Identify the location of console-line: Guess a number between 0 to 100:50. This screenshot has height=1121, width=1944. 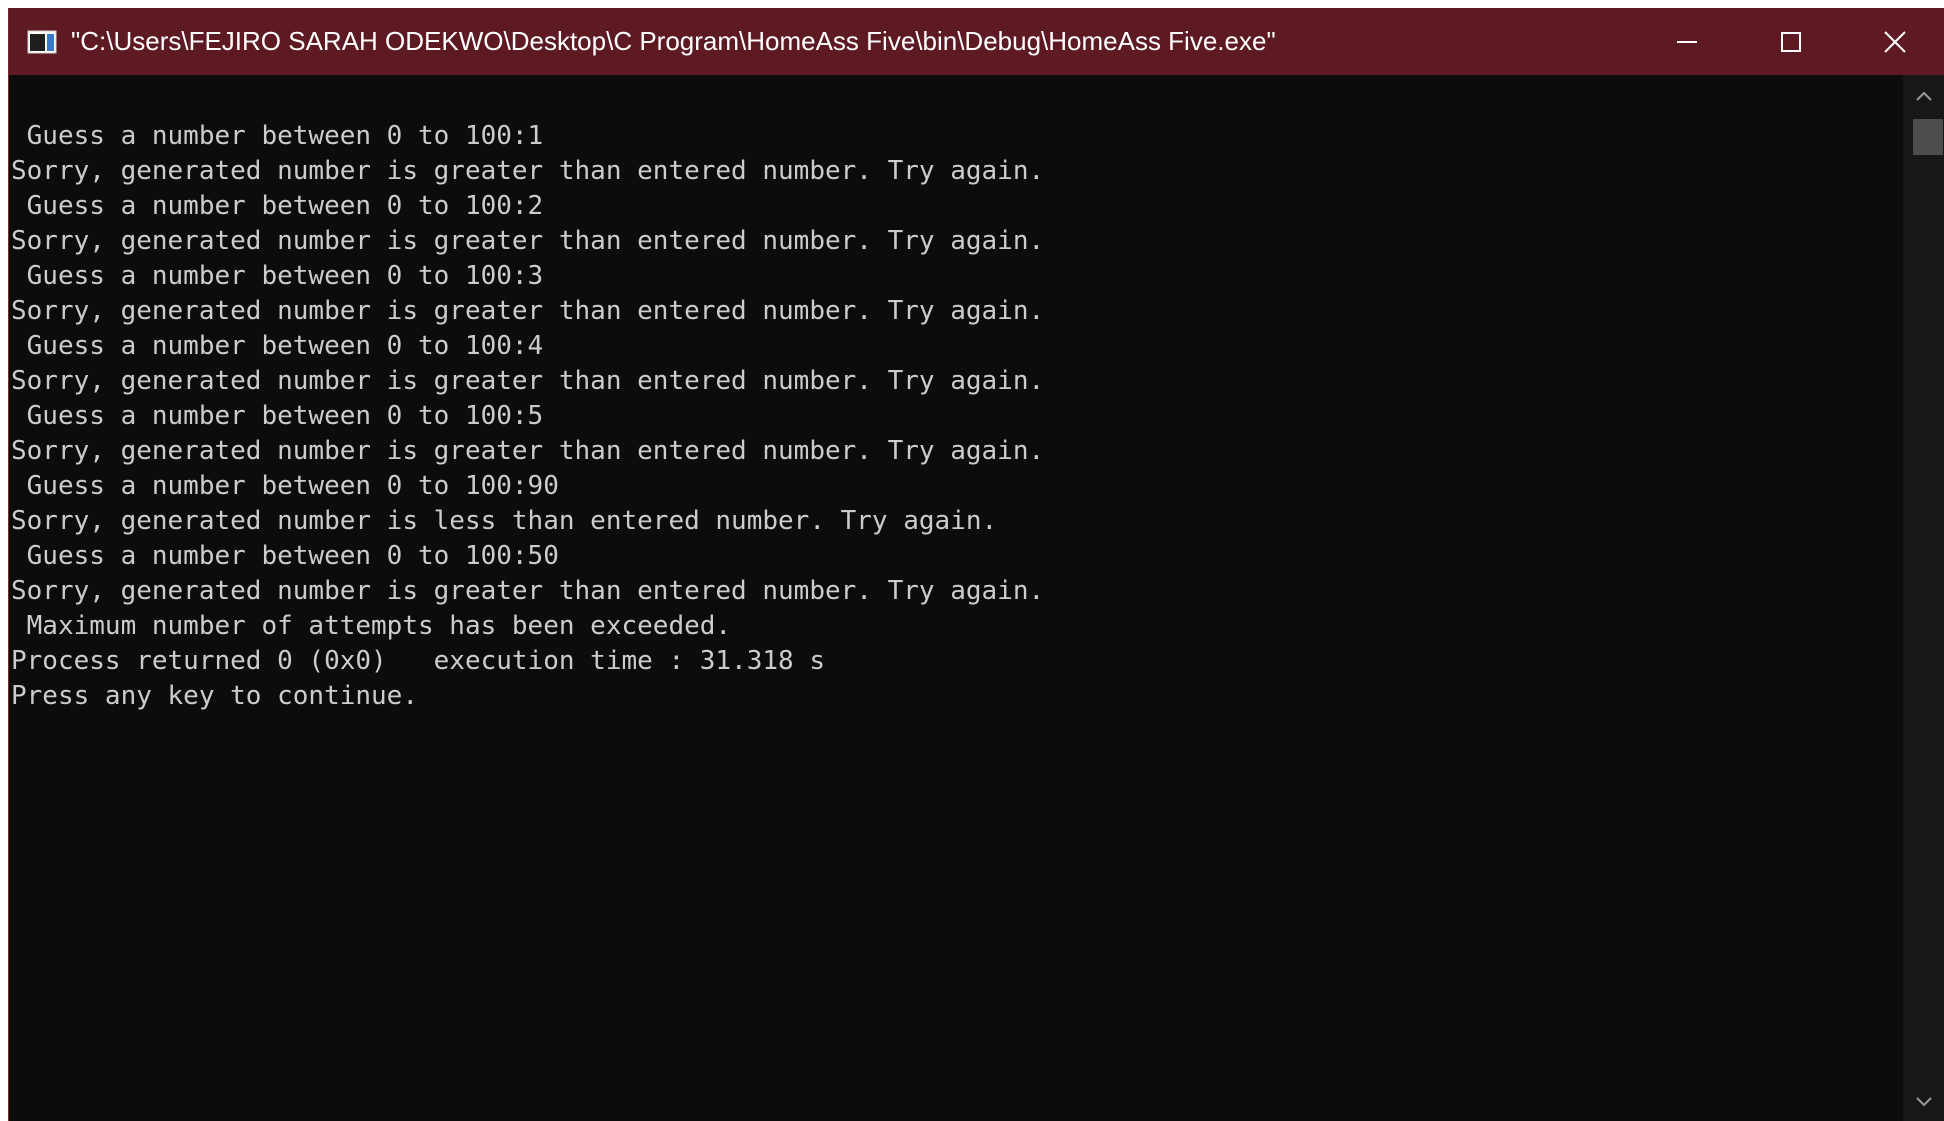
(285, 556).